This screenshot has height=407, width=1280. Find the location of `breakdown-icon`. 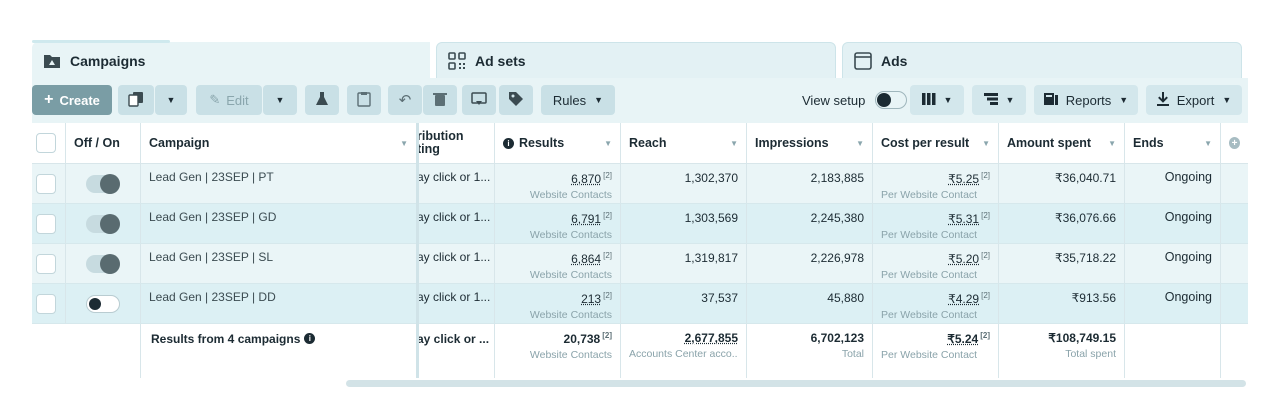

breakdown-icon is located at coordinates (990, 100).